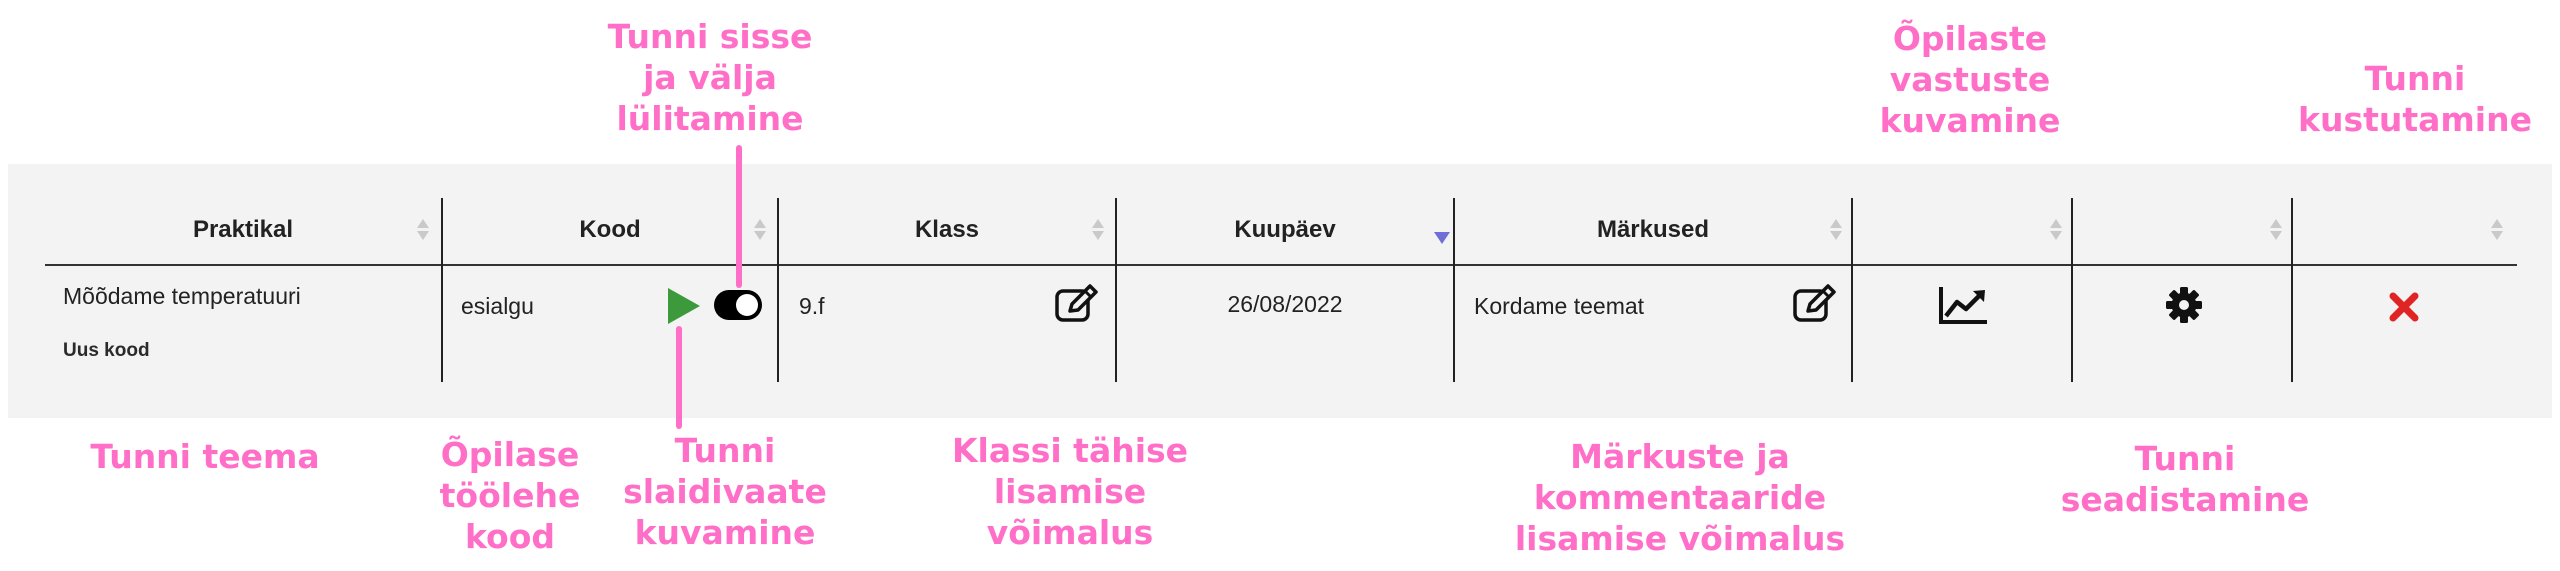 The height and width of the screenshot is (571, 2560). What do you see at coordinates (725, 532) in the screenshot?
I see `callout-slides-line3: kuvamine` at bounding box center [725, 532].